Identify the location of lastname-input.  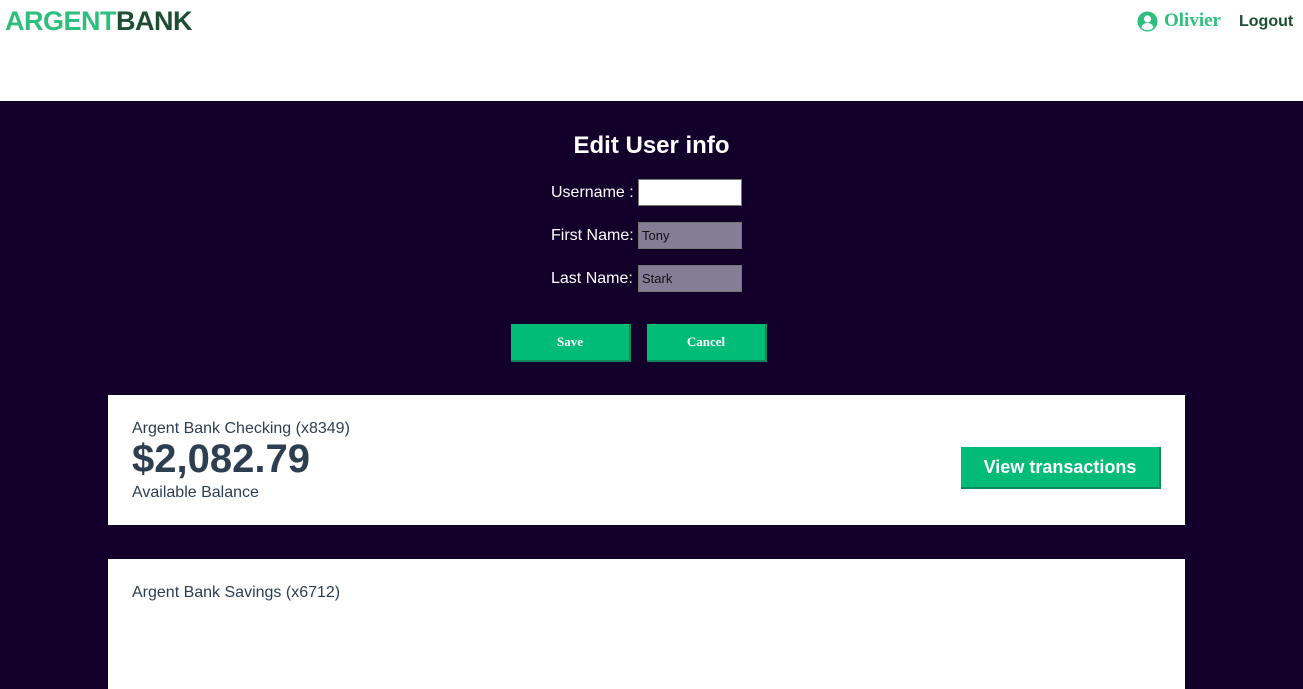
(690, 278).